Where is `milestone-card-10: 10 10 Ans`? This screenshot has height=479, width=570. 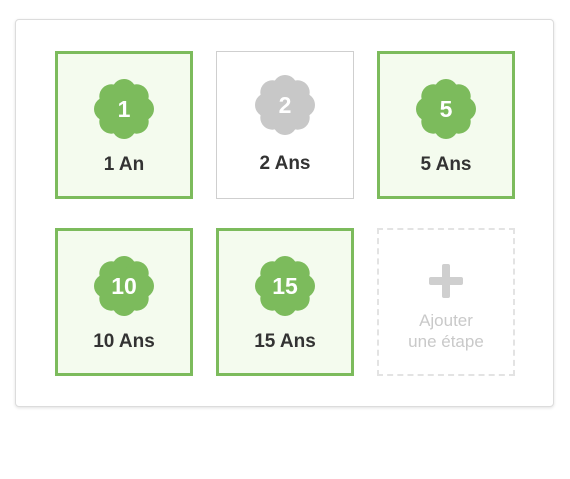 milestone-card-10: 10 10 Ans is located at coordinates (124, 302).